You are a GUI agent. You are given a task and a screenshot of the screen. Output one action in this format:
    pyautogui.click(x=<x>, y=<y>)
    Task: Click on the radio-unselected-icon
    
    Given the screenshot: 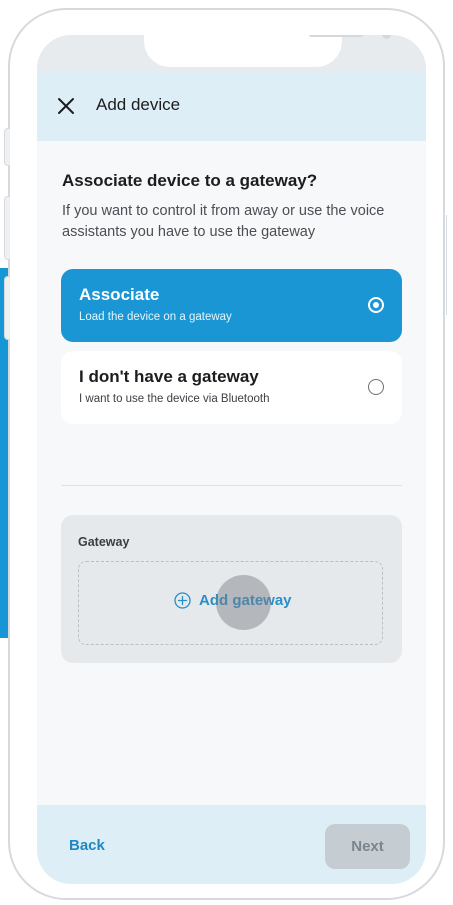 What is the action you would take?
    pyautogui.click(x=376, y=387)
    